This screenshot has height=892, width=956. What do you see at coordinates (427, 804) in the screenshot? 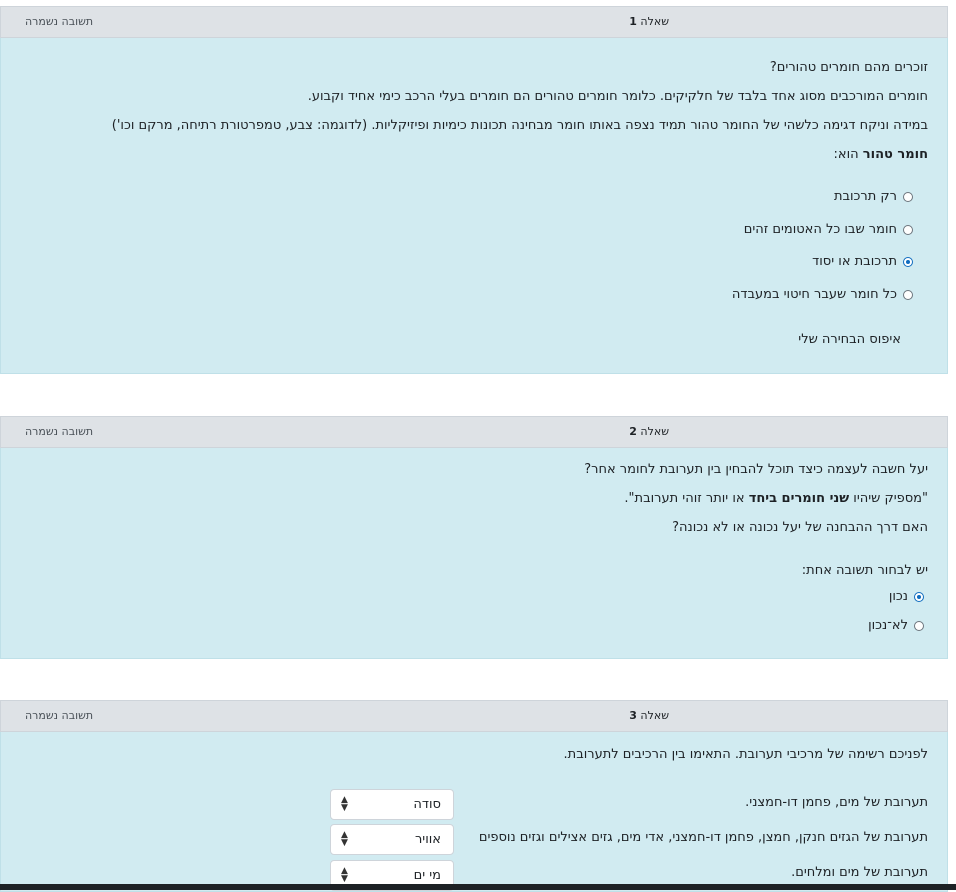
I see `select-value: סודה` at bounding box center [427, 804].